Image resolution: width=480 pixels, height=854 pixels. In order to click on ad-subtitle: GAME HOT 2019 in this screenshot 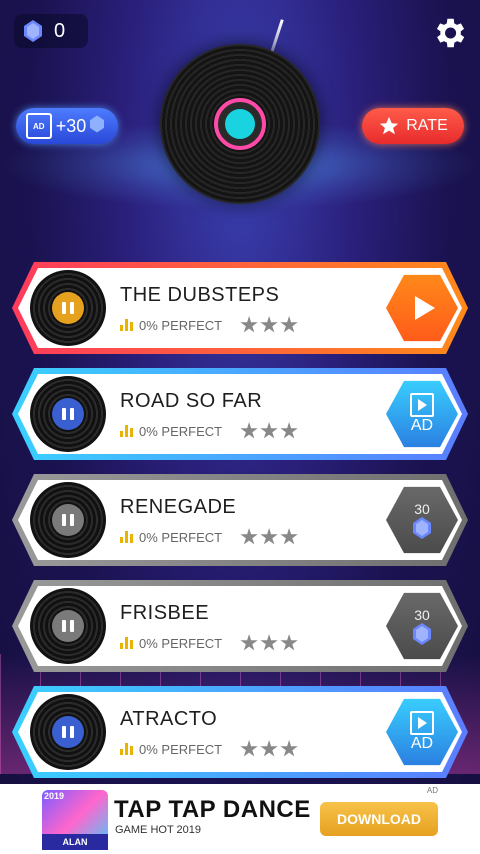, I will do `click(158, 830)`.